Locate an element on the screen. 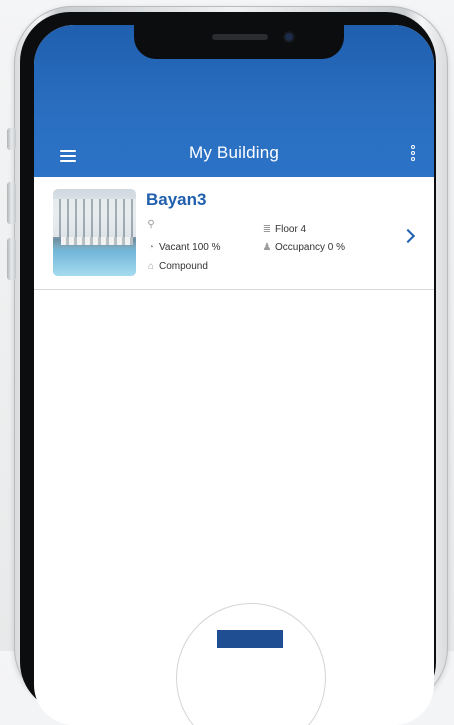 Image resolution: width=454 pixels, height=725 pixels. pie-chart-icon: ◔ is located at coordinates (151, 247).